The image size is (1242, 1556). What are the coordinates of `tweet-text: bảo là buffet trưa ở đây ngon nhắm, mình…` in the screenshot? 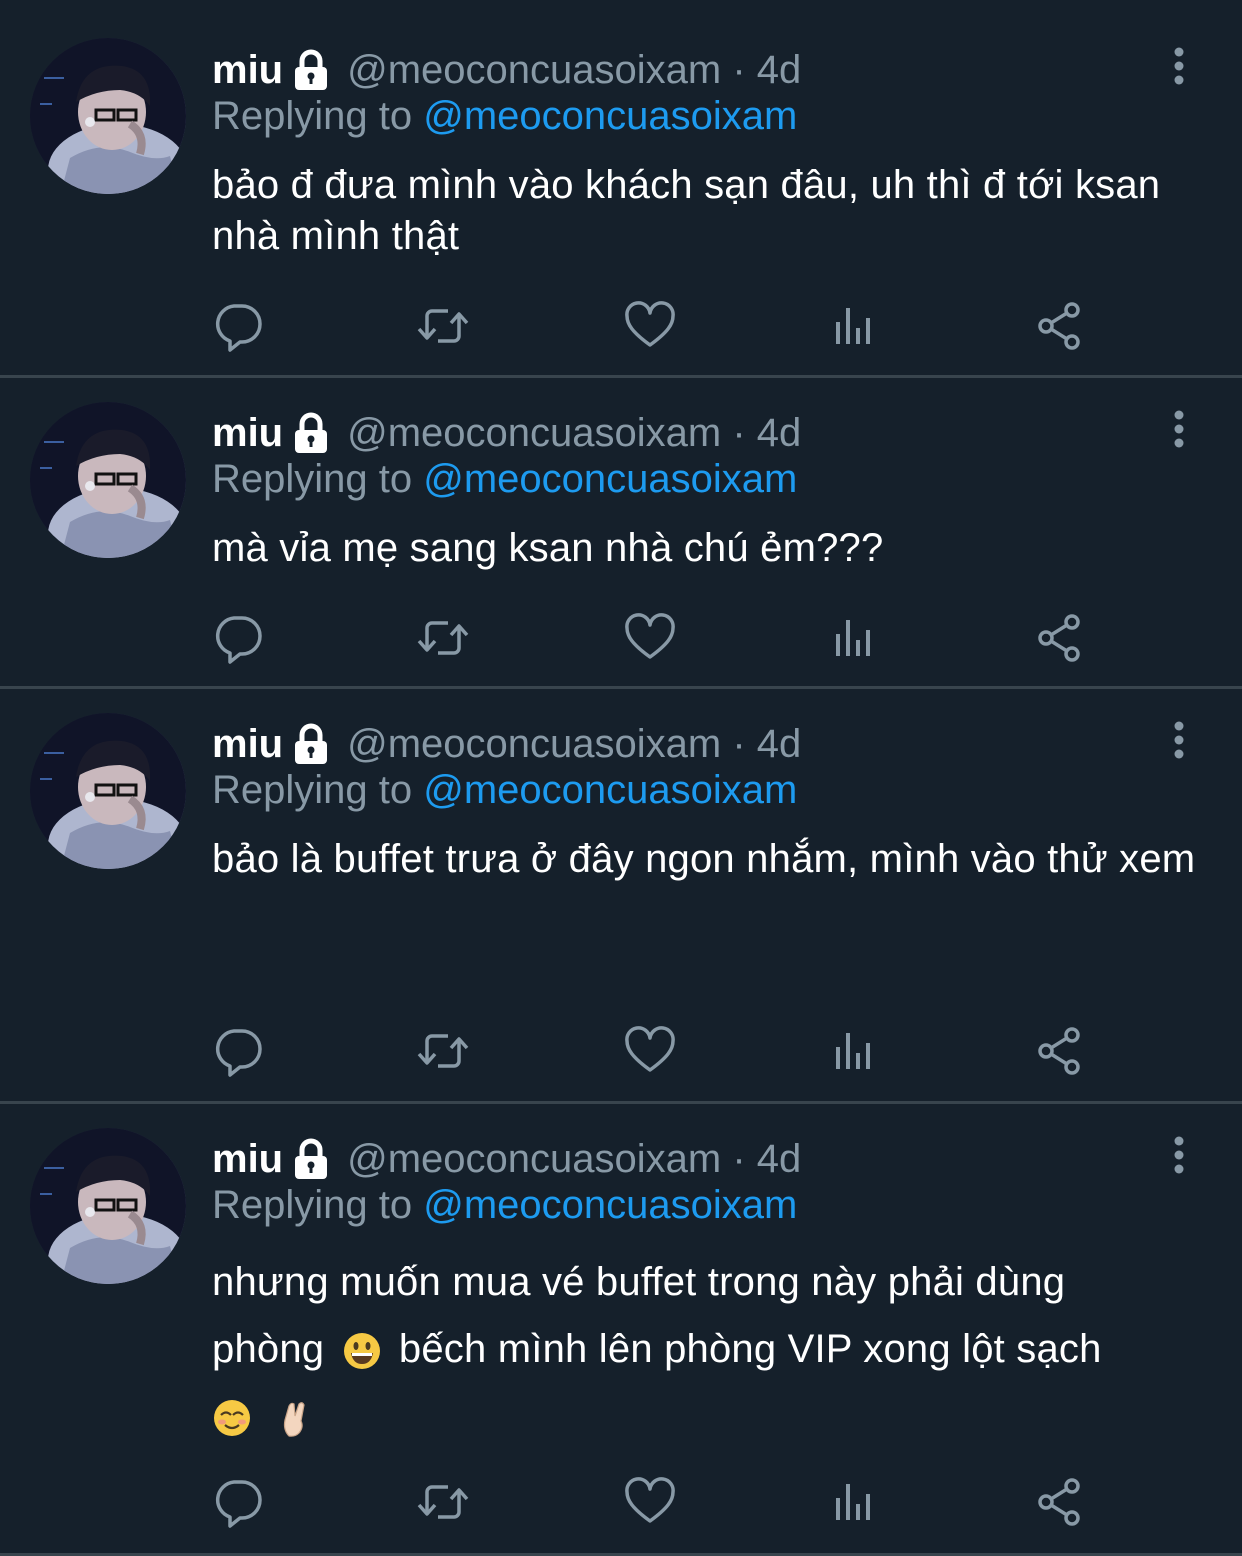 It's located at (704, 859).